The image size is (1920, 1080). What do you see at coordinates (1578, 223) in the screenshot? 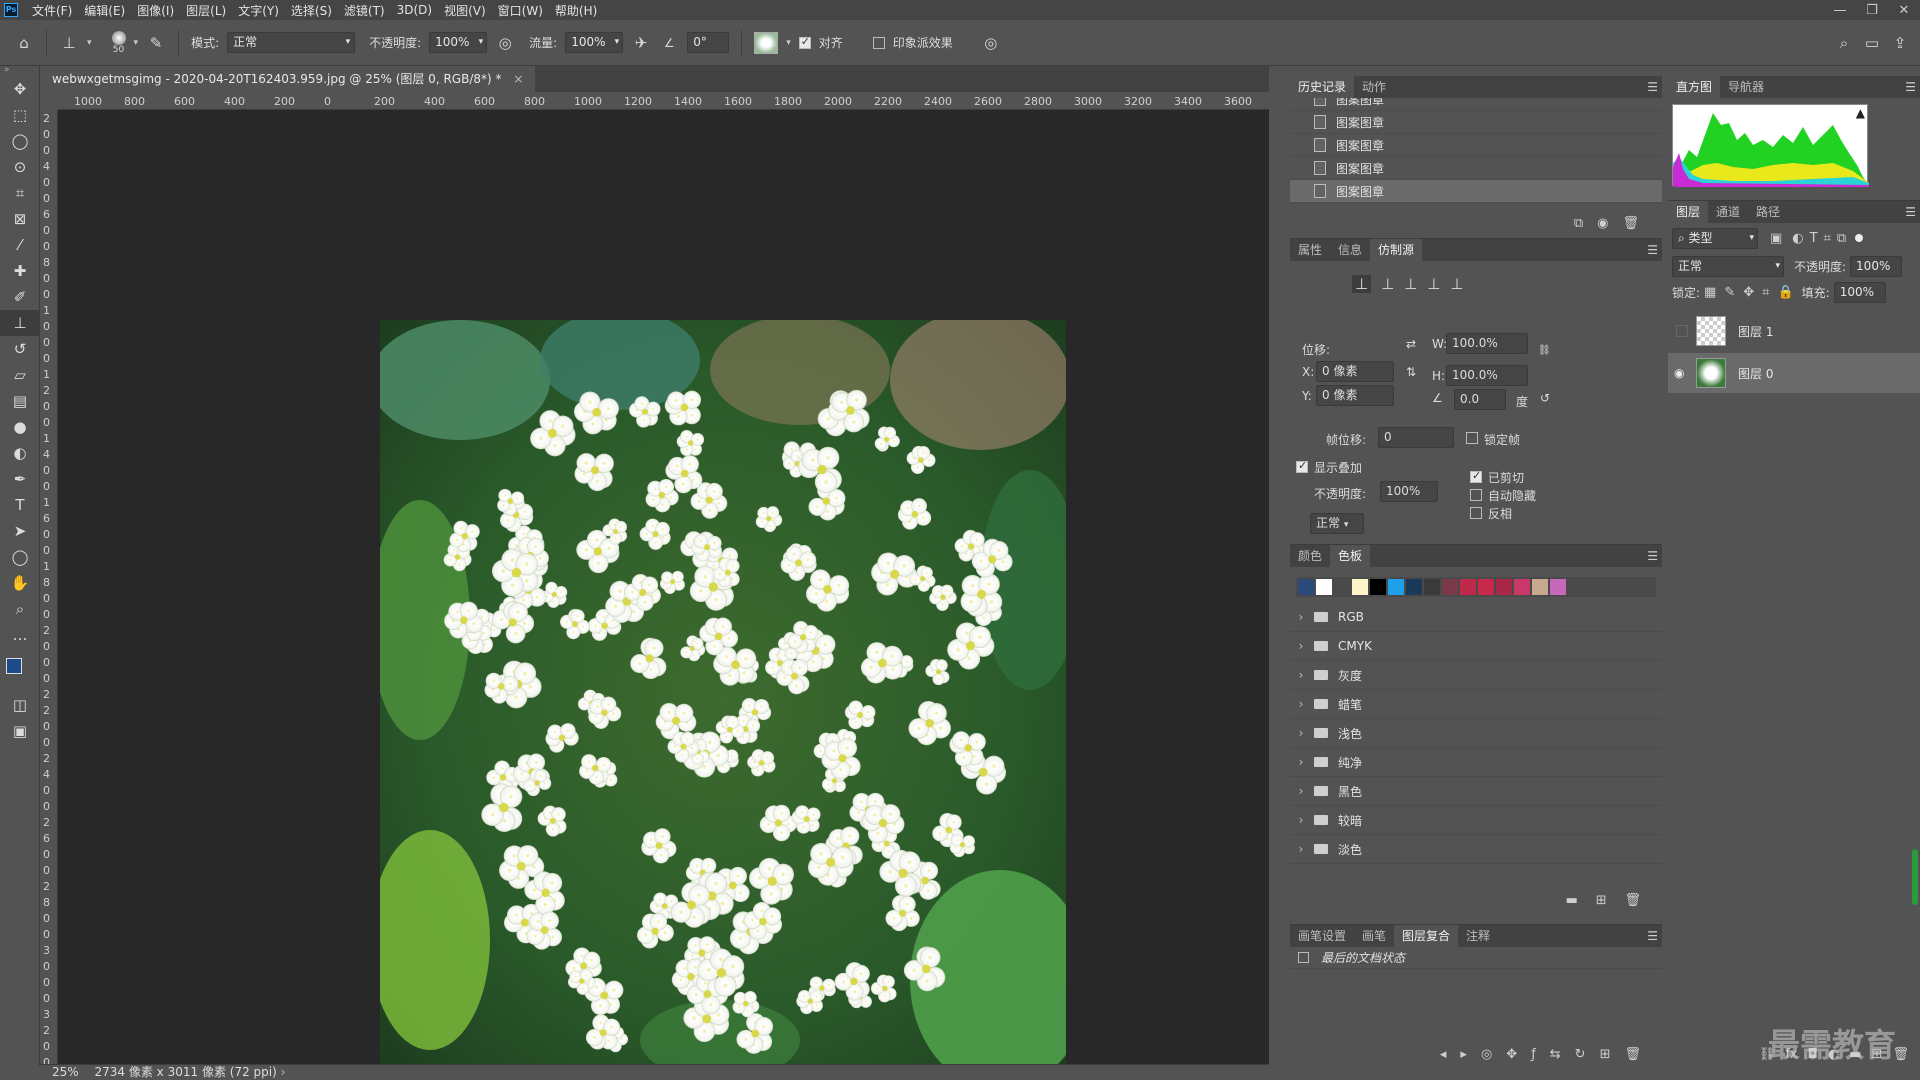
I see `new-document-from-state-icon: ⧉` at bounding box center [1578, 223].